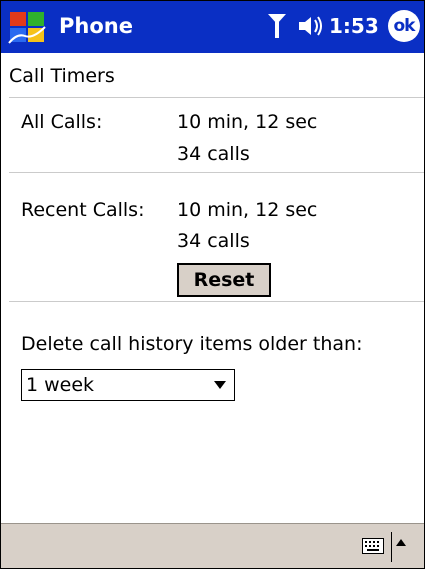  Describe the element at coordinates (277, 26) in the screenshot. I see `signal-antenna-icon` at that location.